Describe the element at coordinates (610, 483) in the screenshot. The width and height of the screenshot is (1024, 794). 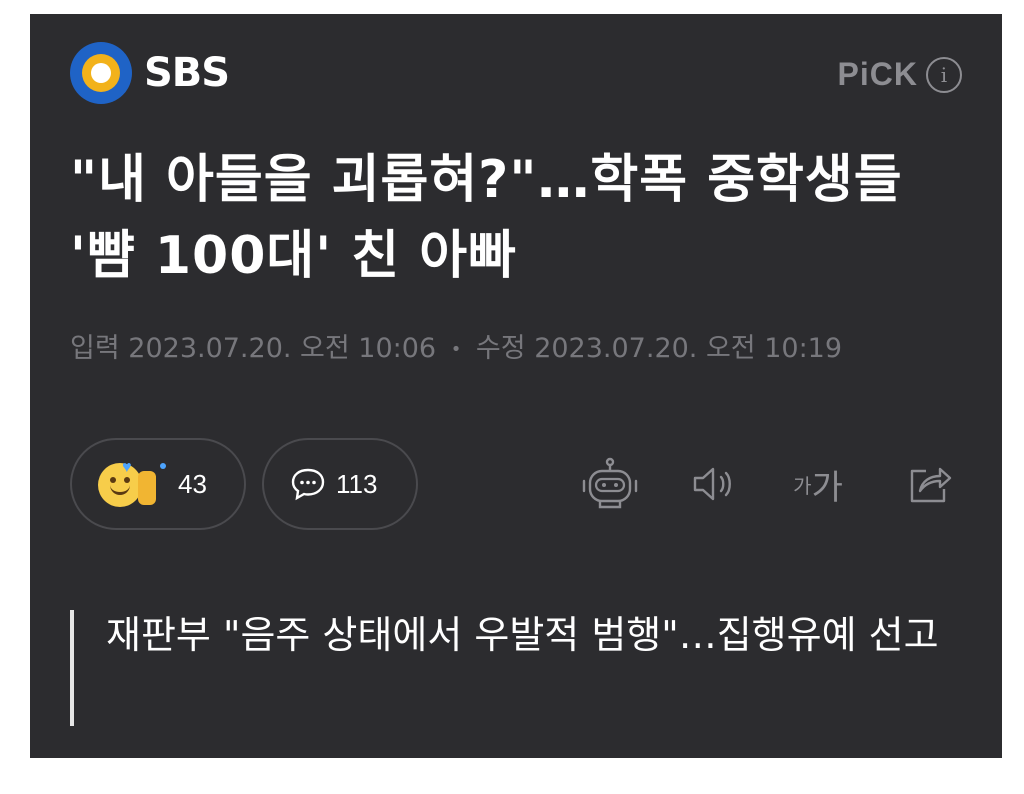
I see `robot-summary-icon` at that location.